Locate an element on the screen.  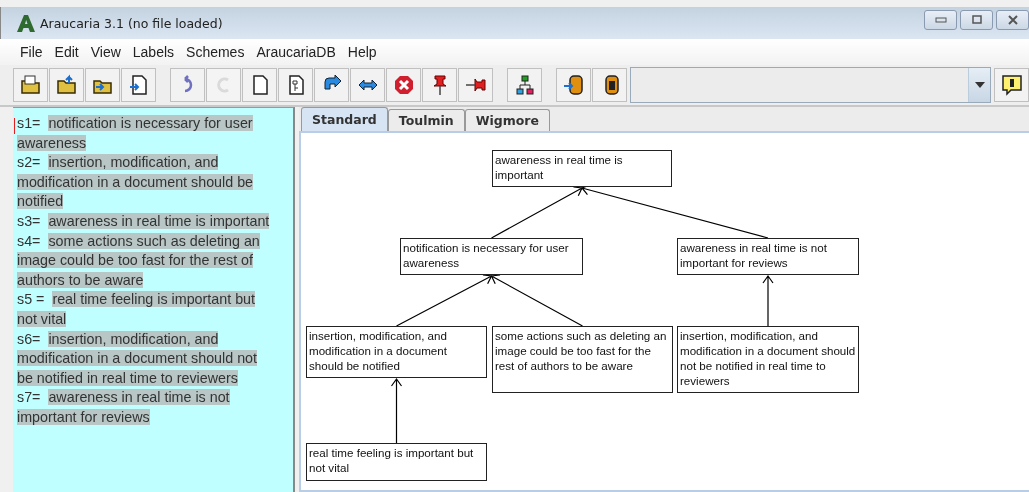
argument-node: notification is necessary for user awareness is located at coordinates (491, 256).